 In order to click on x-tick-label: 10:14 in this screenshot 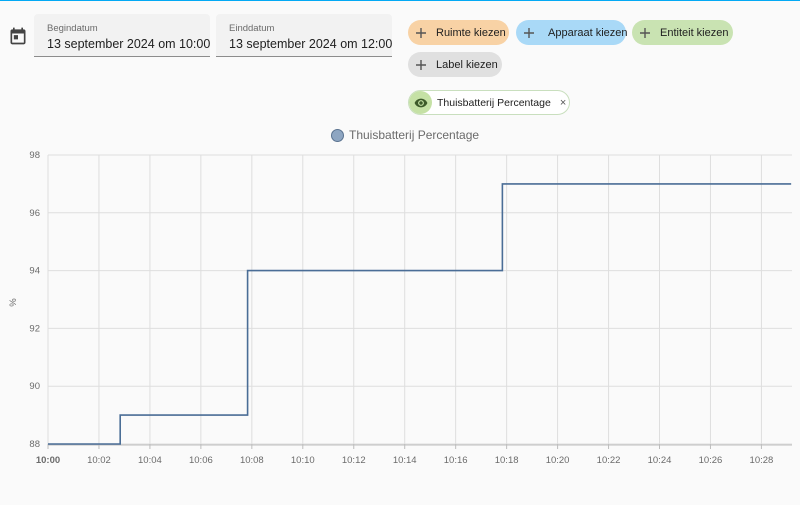, I will do `click(405, 460)`.